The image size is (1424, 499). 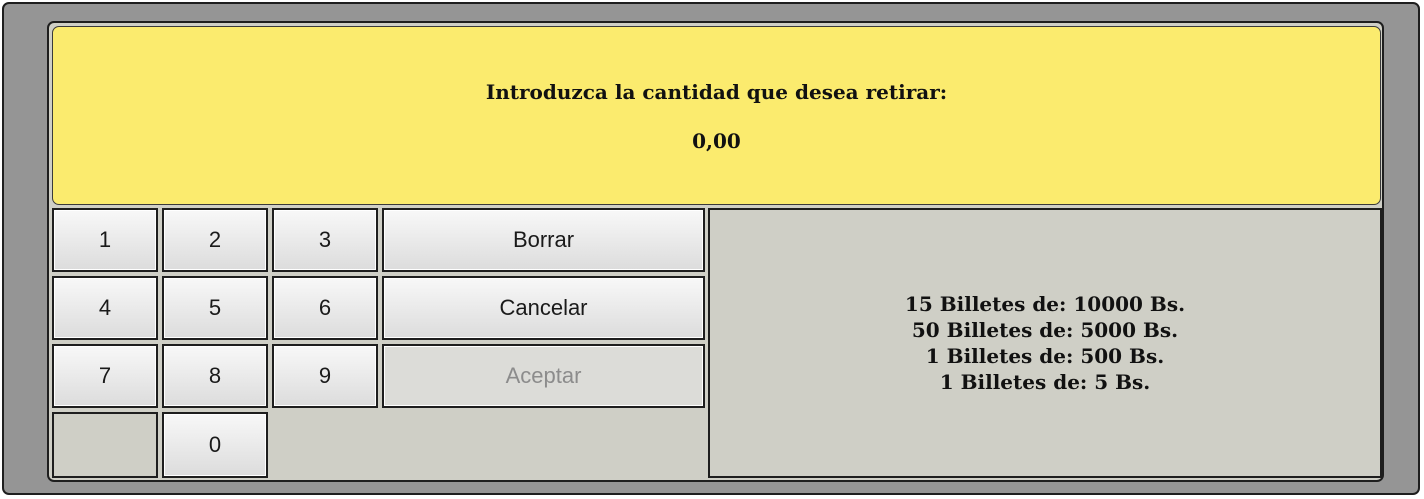 I want to click on key-1: 1, so click(x=105, y=240).